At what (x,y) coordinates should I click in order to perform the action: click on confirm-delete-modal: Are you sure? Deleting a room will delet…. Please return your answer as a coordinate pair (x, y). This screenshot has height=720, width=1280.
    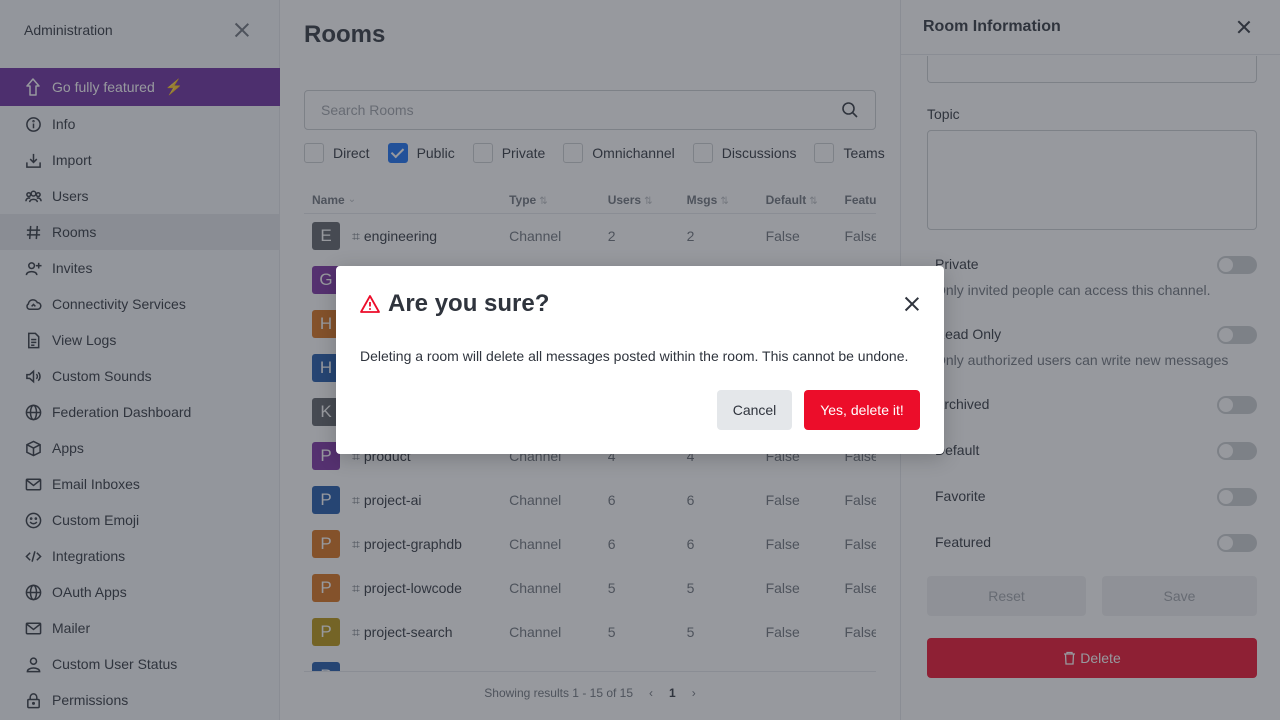
    Looking at the image, I should click on (640, 360).